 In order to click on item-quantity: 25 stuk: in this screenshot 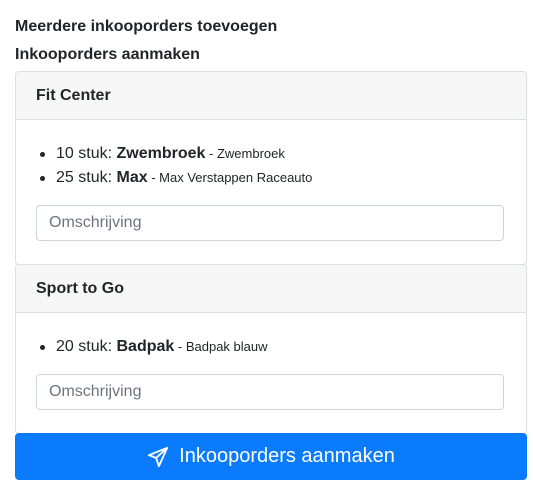, I will do `click(84, 177)`.